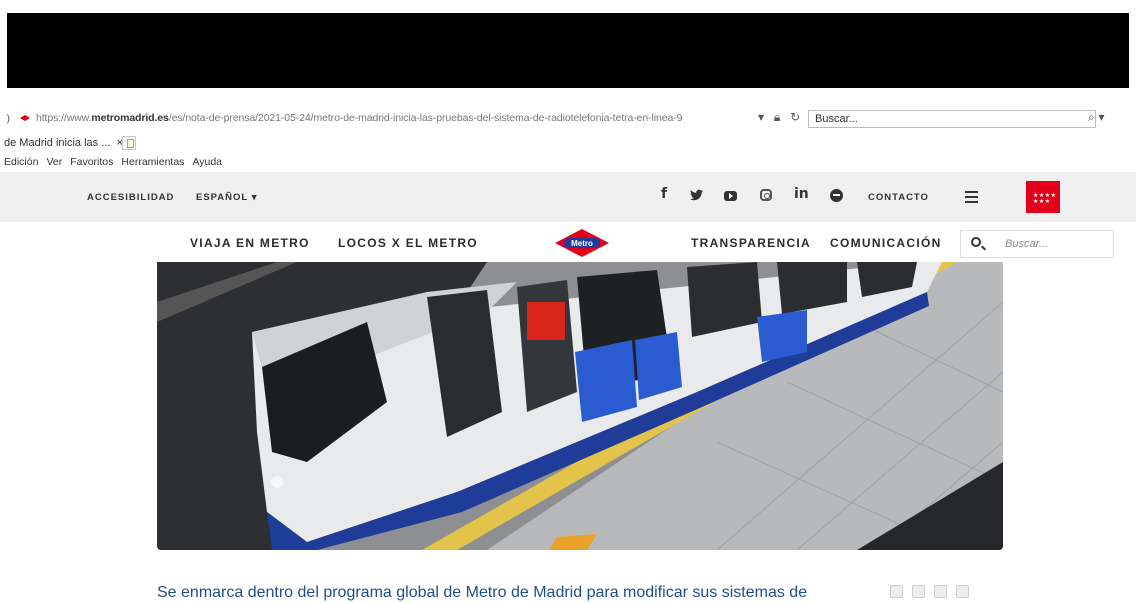 This screenshot has height=603, width=1136. I want to click on search-icon, so click(976, 242).